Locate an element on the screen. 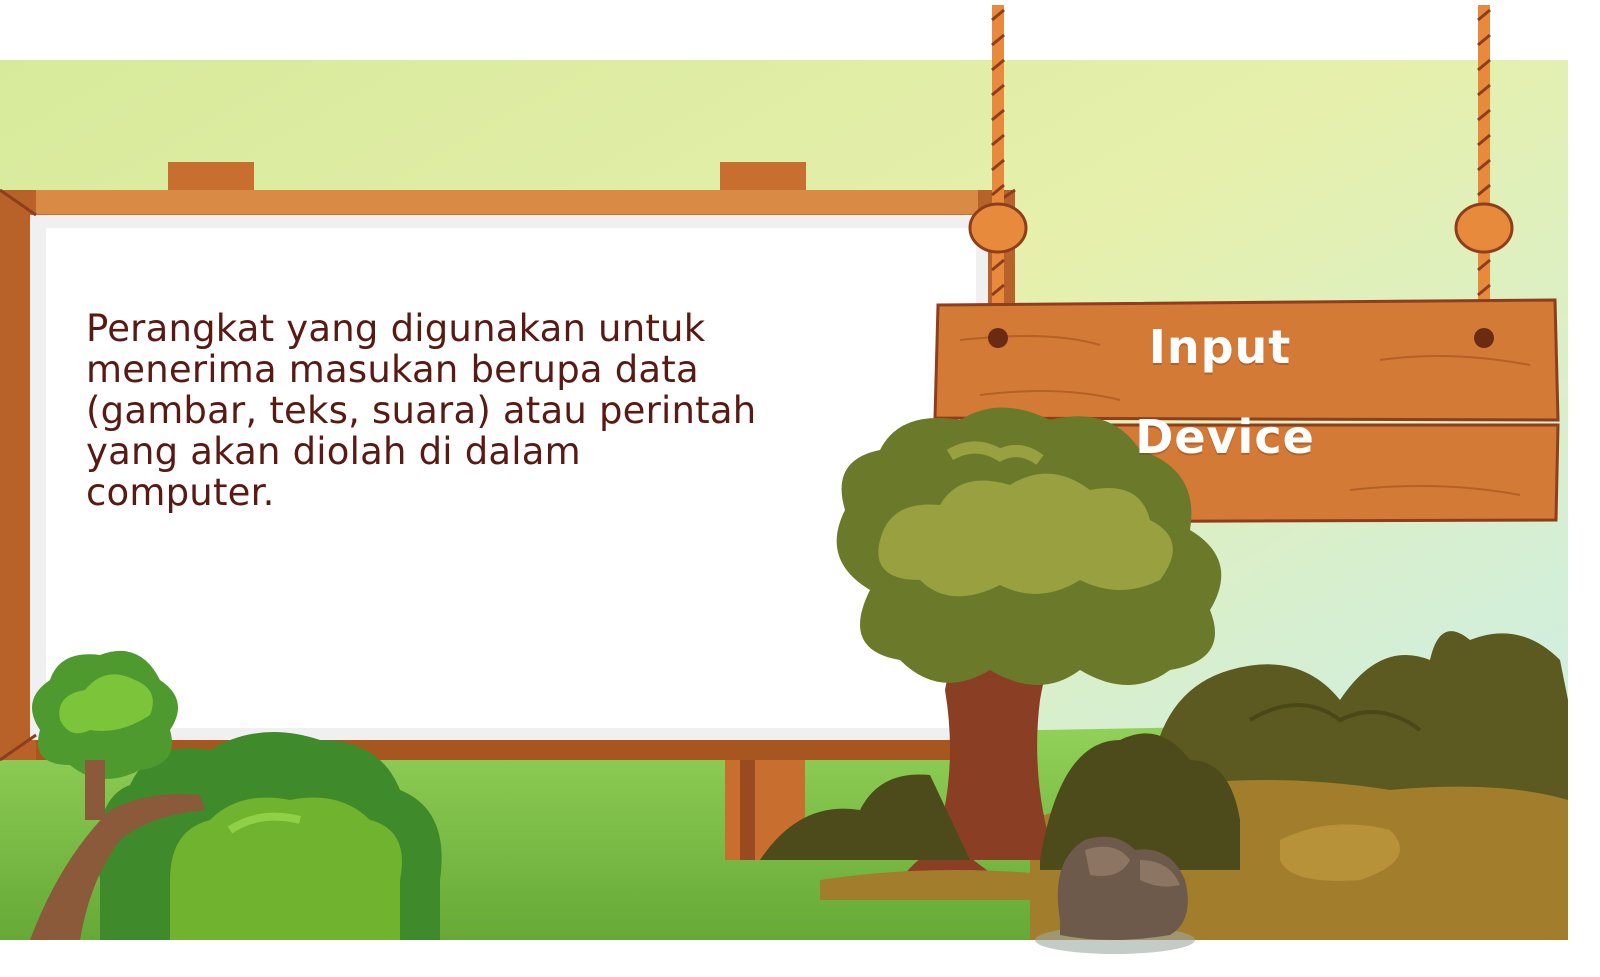 The height and width of the screenshot is (977, 1600). sign-title-line-2: Device is located at coordinates (1225, 437).